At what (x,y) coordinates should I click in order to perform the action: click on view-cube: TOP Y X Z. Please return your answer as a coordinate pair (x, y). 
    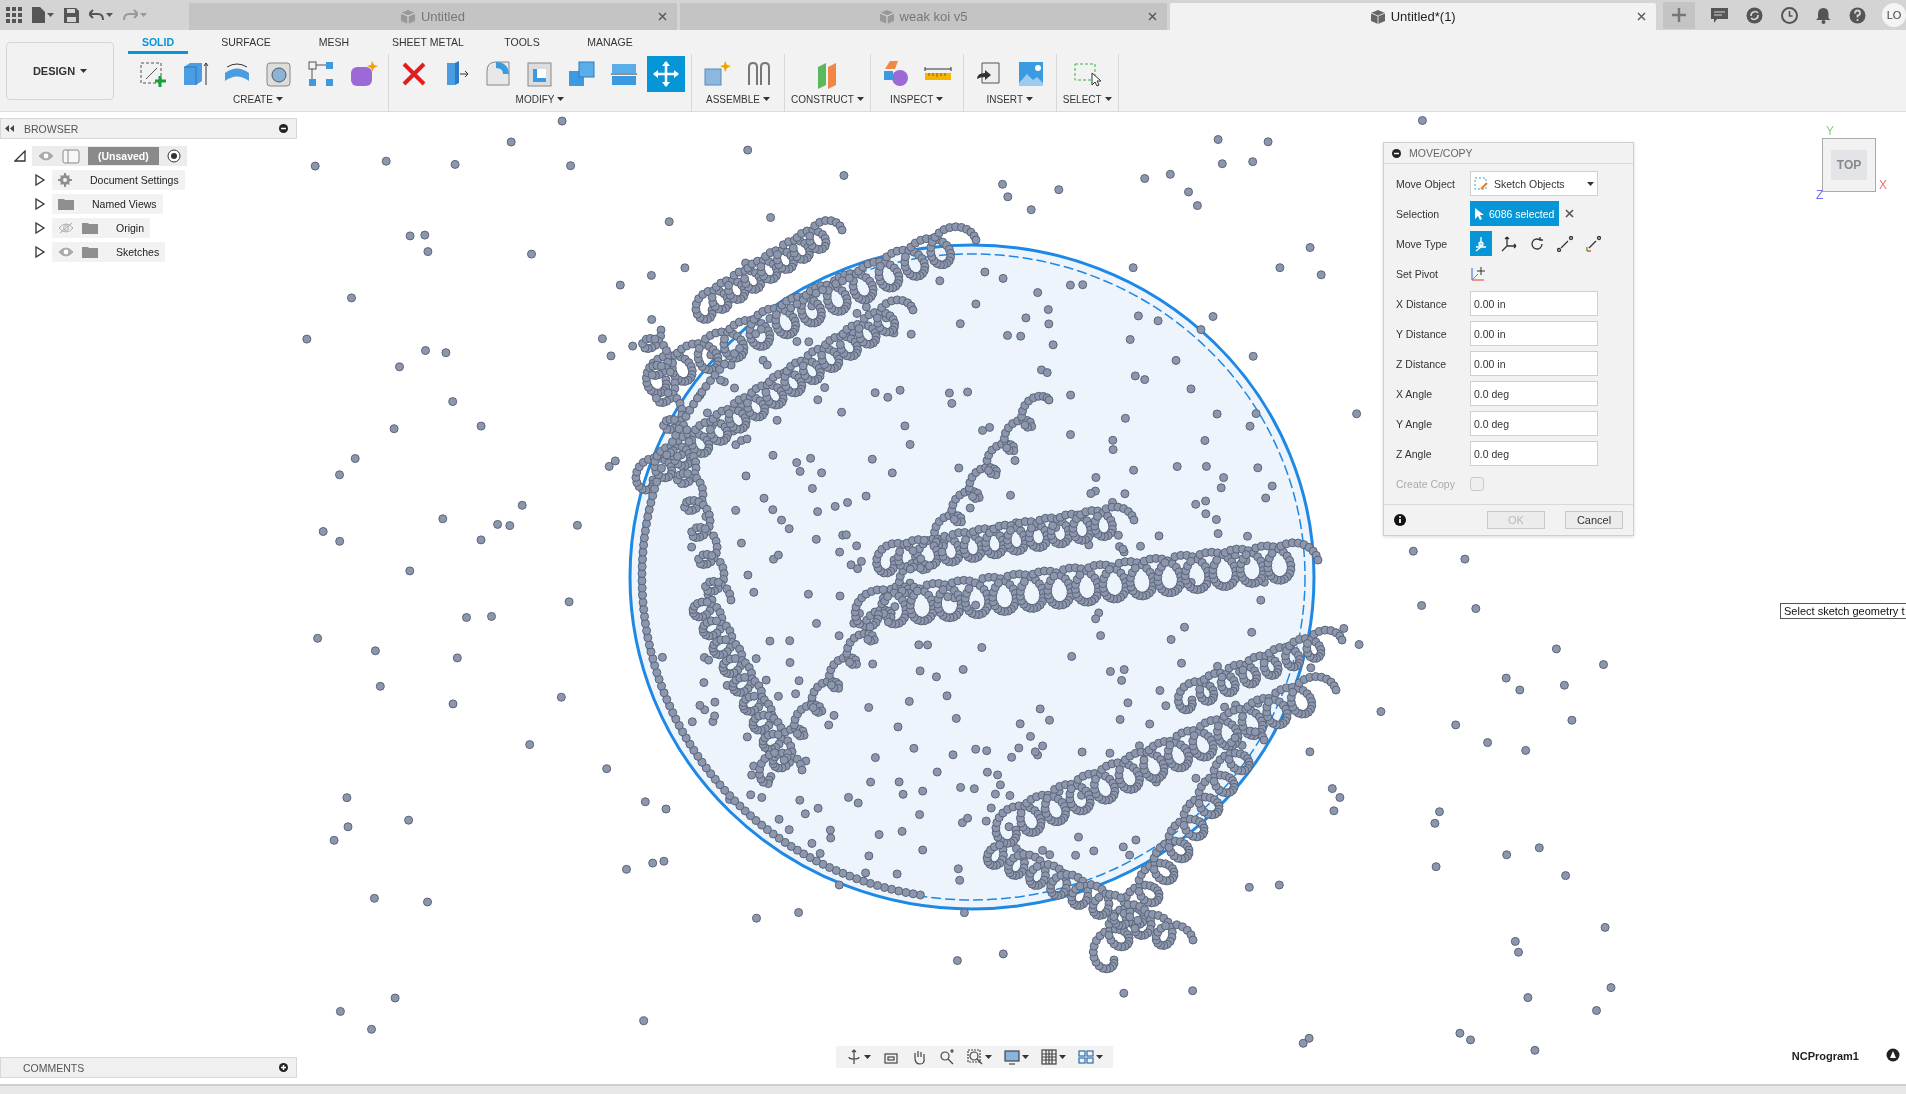
    Looking at the image, I should click on (1852, 168).